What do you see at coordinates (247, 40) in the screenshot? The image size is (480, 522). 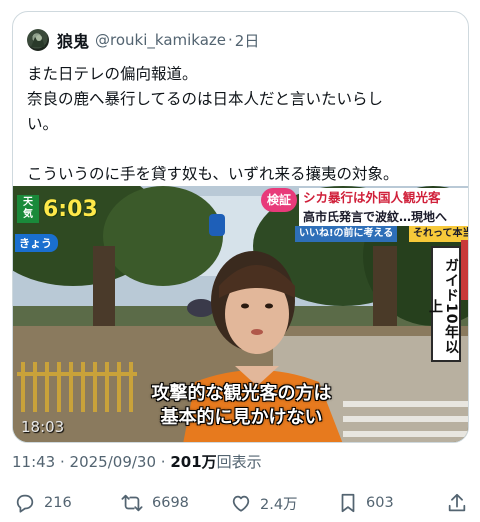 I see `post-time: 2日` at bounding box center [247, 40].